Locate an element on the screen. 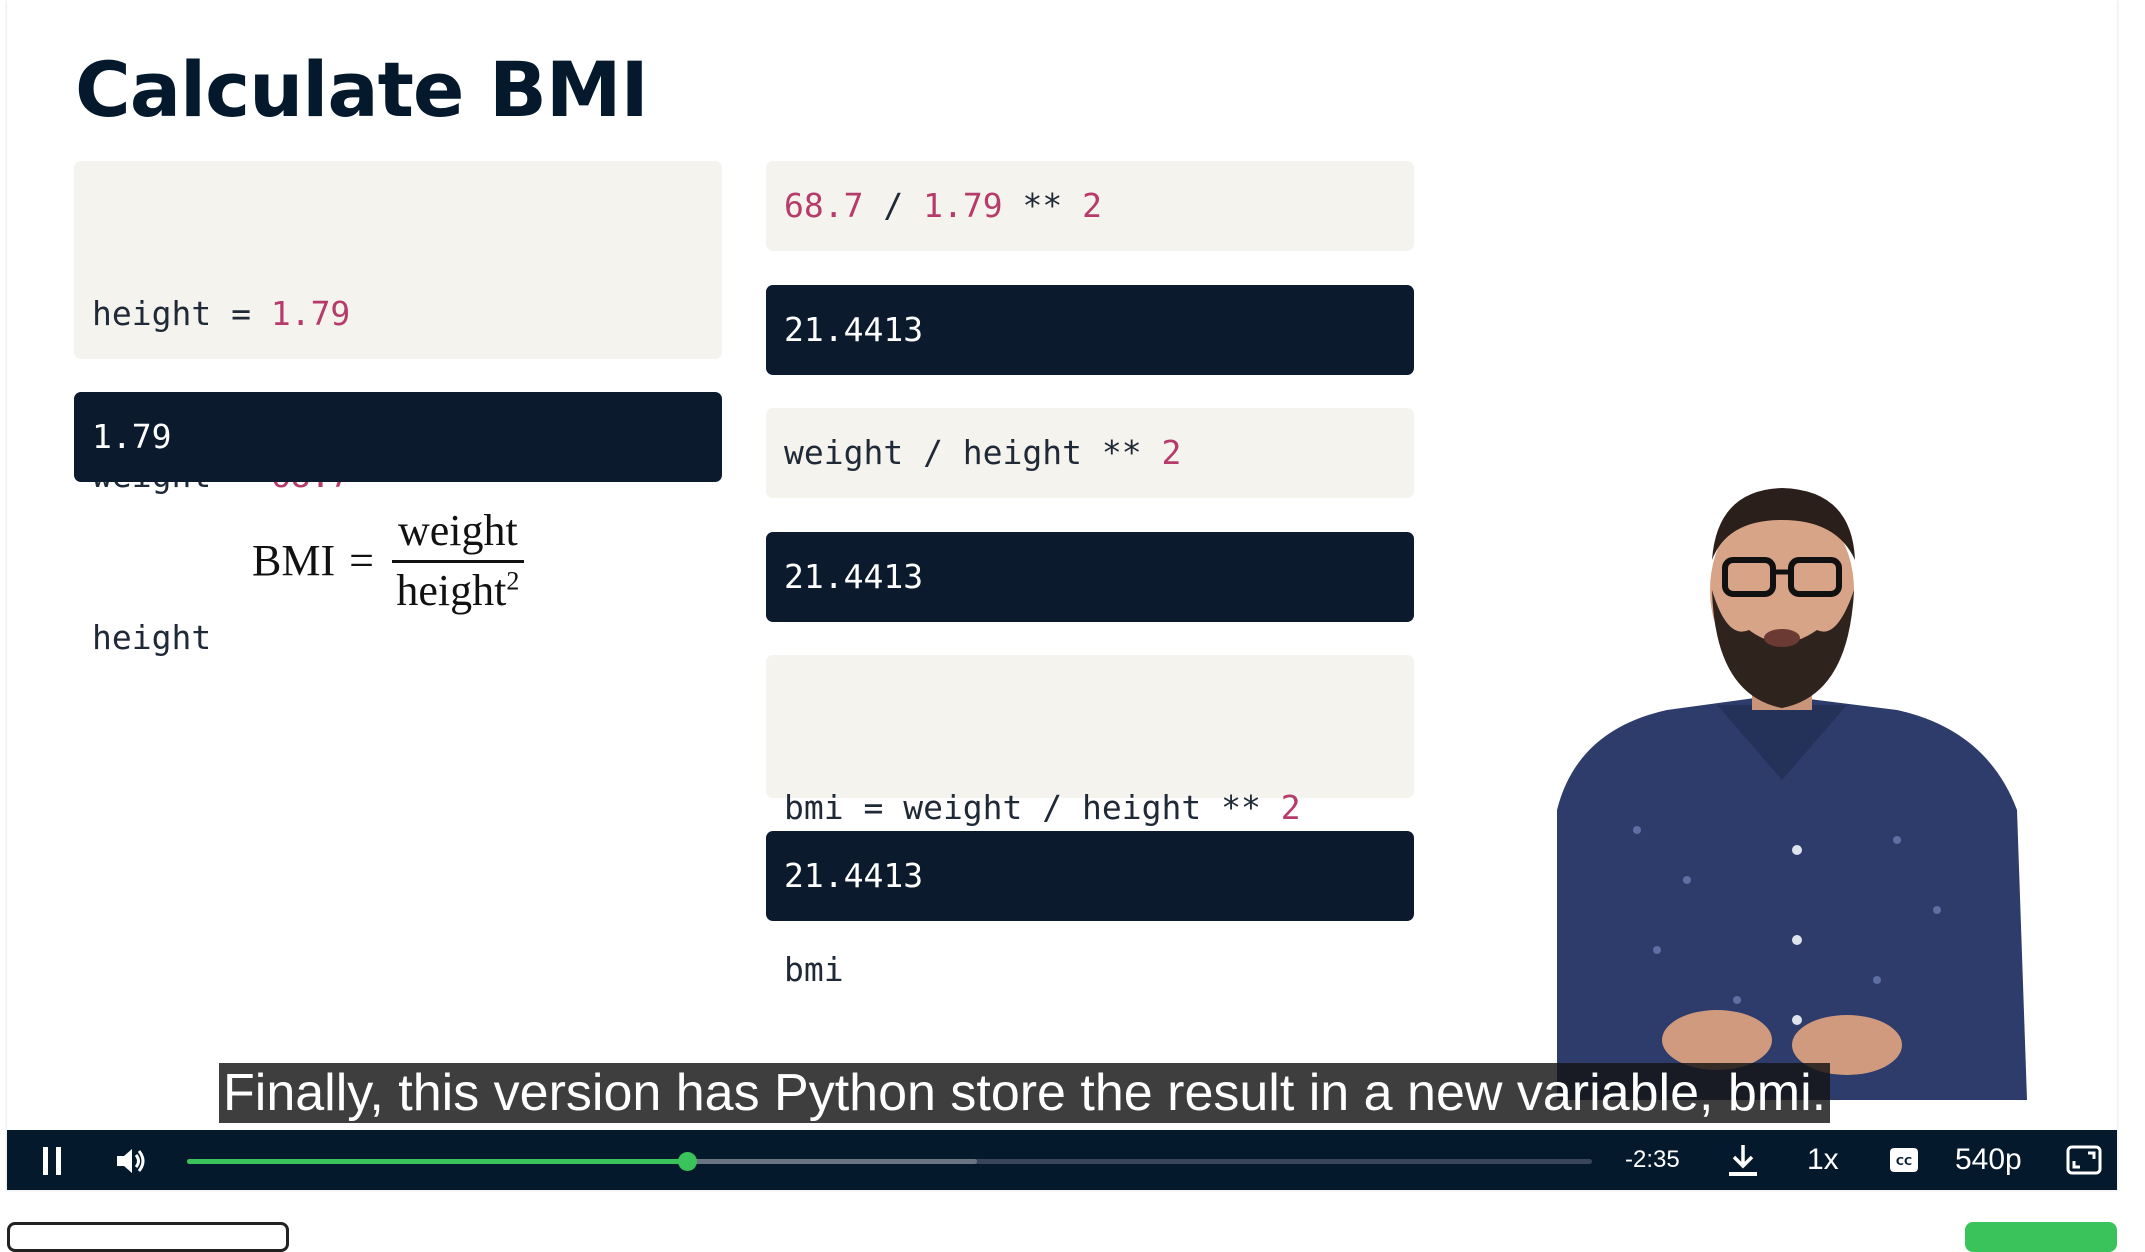  progress-bar is located at coordinates (889, 1161).